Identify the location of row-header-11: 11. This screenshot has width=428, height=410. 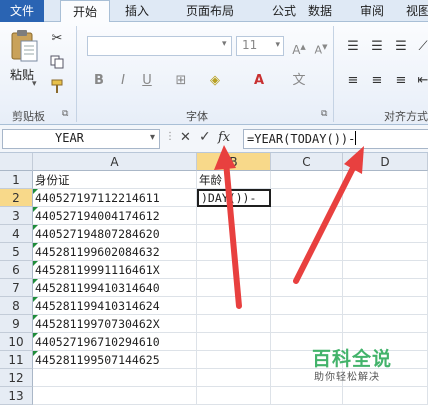
(16, 360).